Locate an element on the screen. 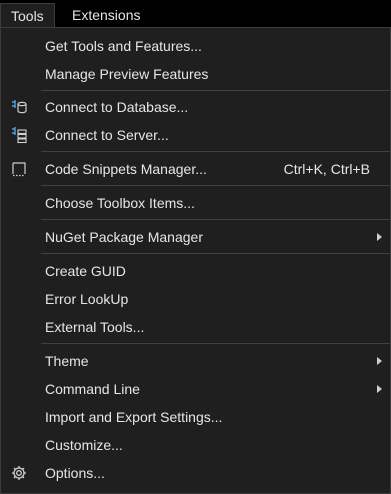 The height and width of the screenshot is (494, 391). menu-item-code-snippets-manager: Code Snippets Manager... Ctrl+K, Ctrl+B is located at coordinates (196, 169).